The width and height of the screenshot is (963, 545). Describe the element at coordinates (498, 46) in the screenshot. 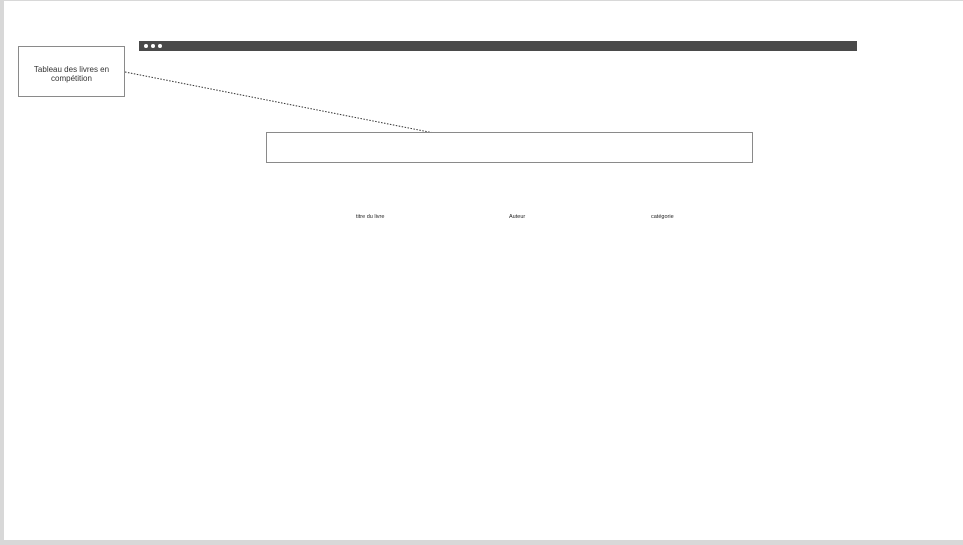

I see `browser-window-bar` at that location.